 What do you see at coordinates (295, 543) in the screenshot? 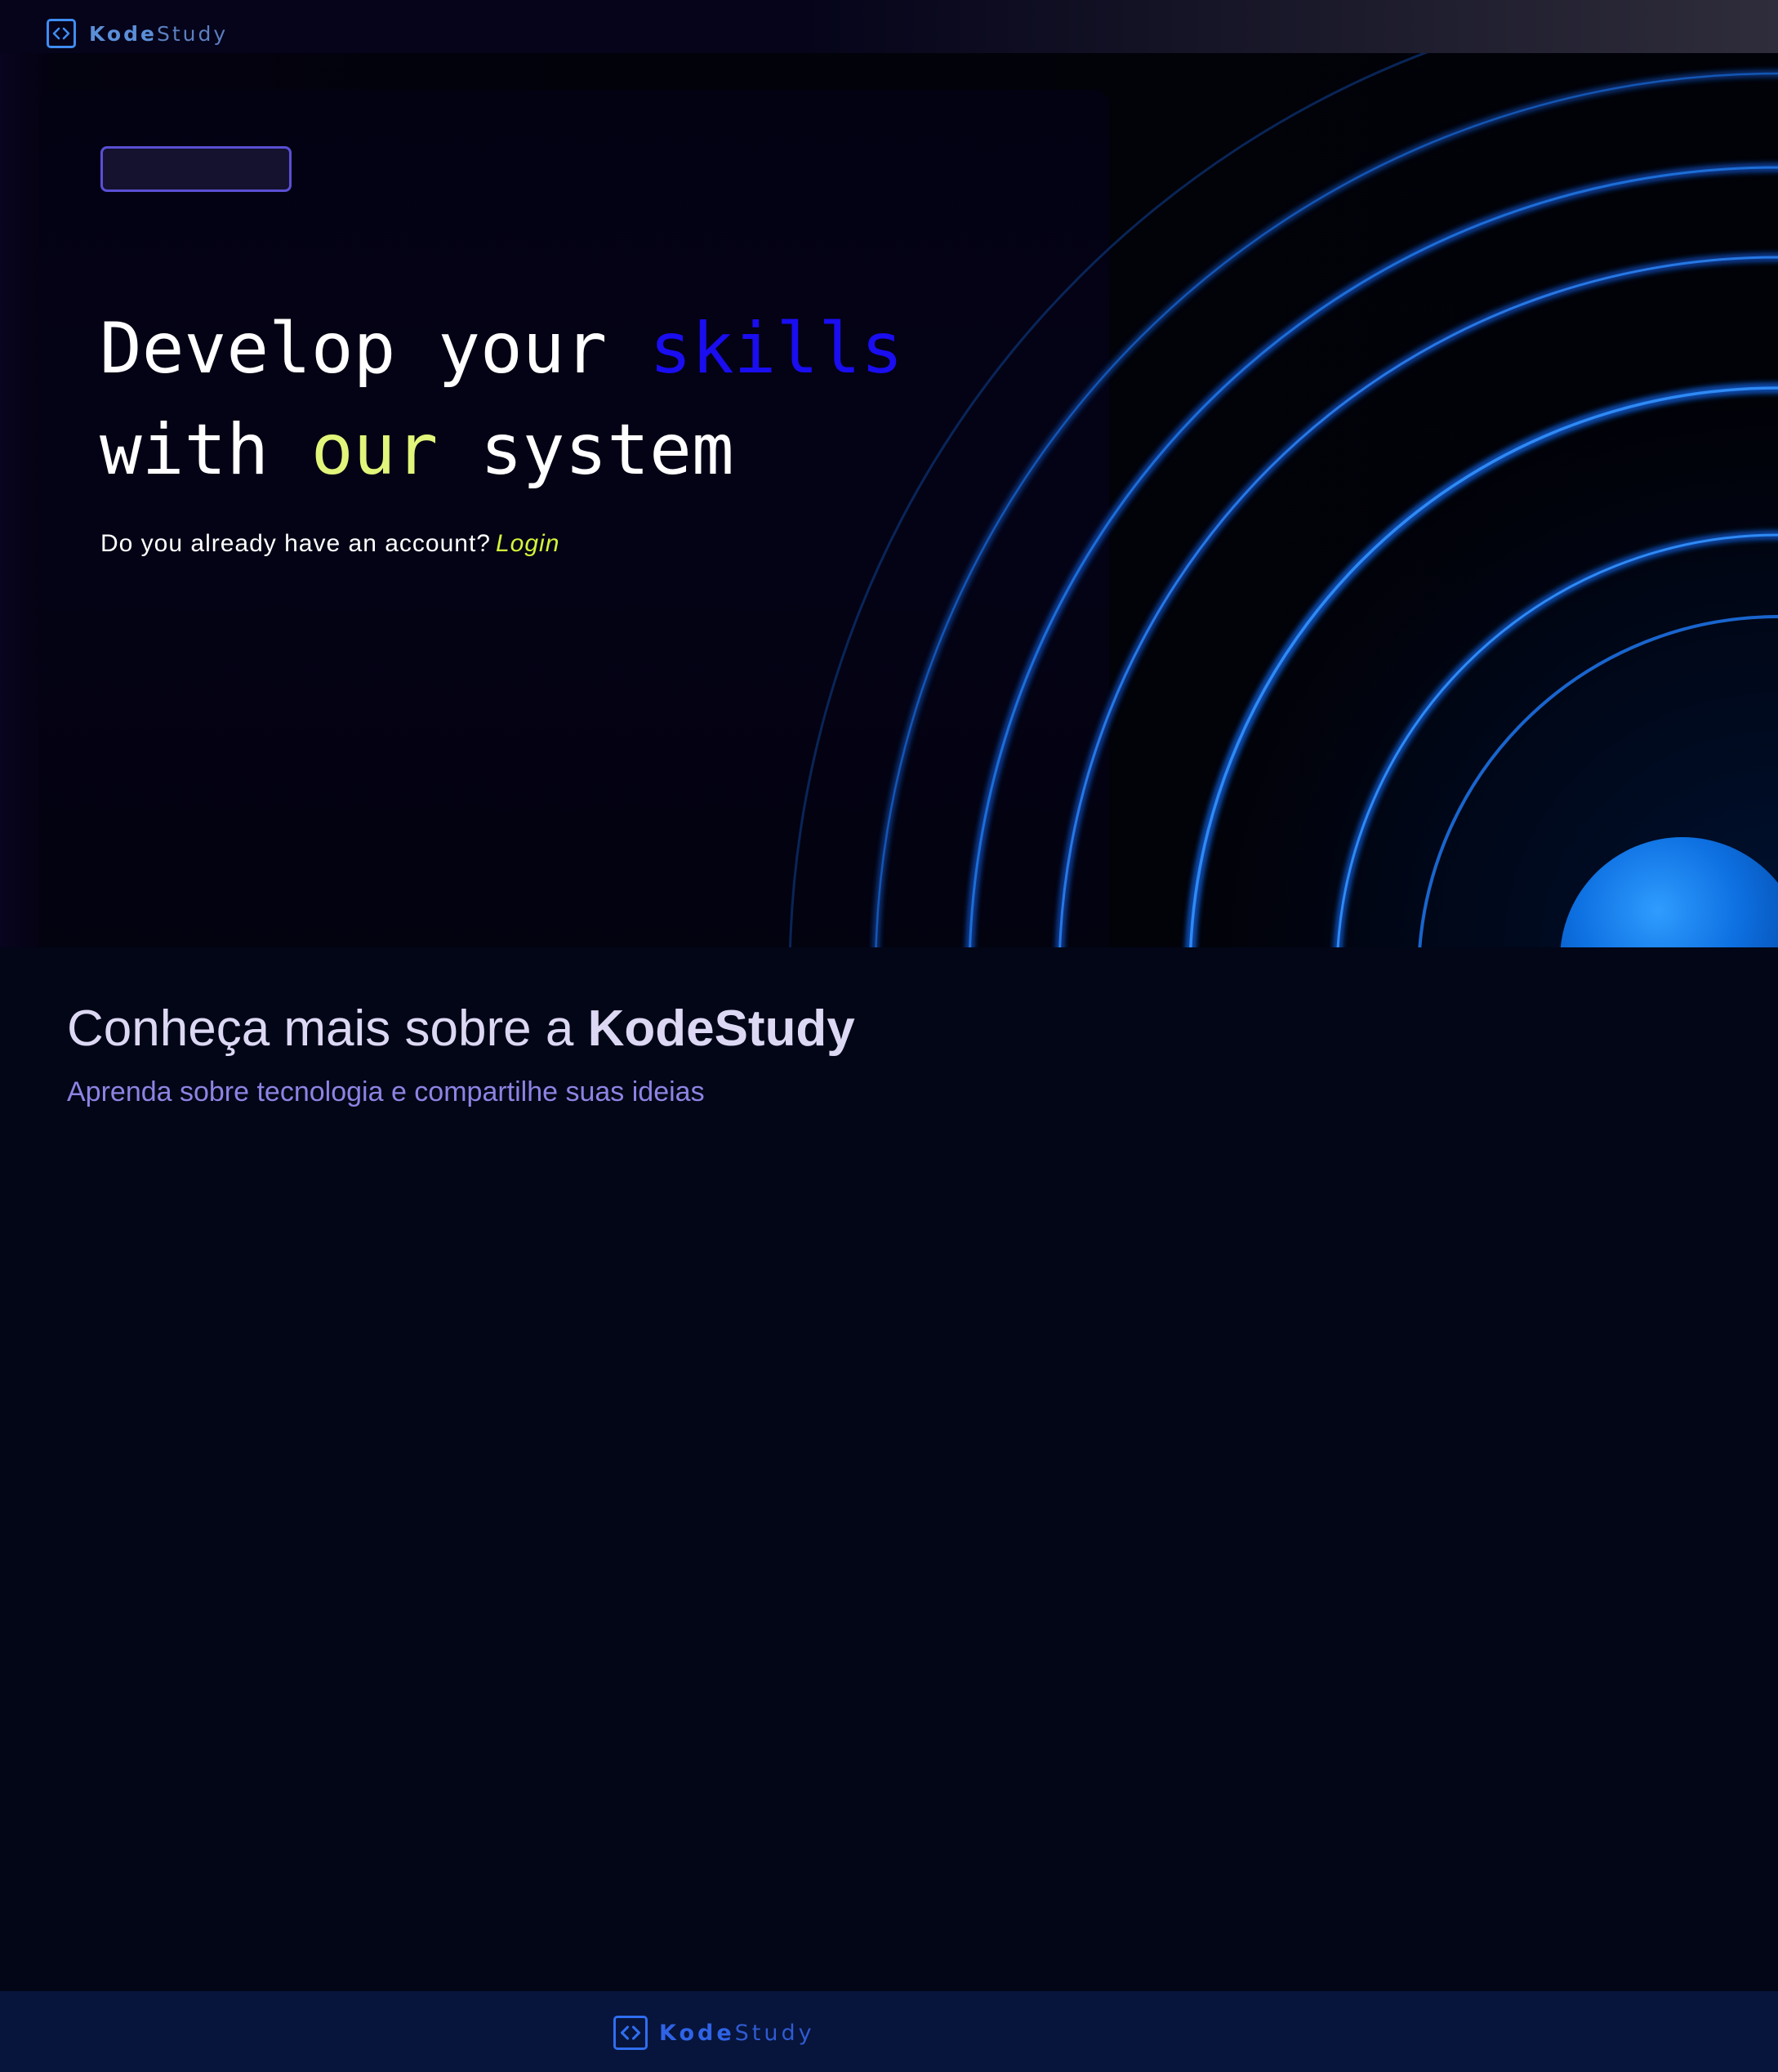
I see `account-question: Do you already have an account?` at bounding box center [295, 543].